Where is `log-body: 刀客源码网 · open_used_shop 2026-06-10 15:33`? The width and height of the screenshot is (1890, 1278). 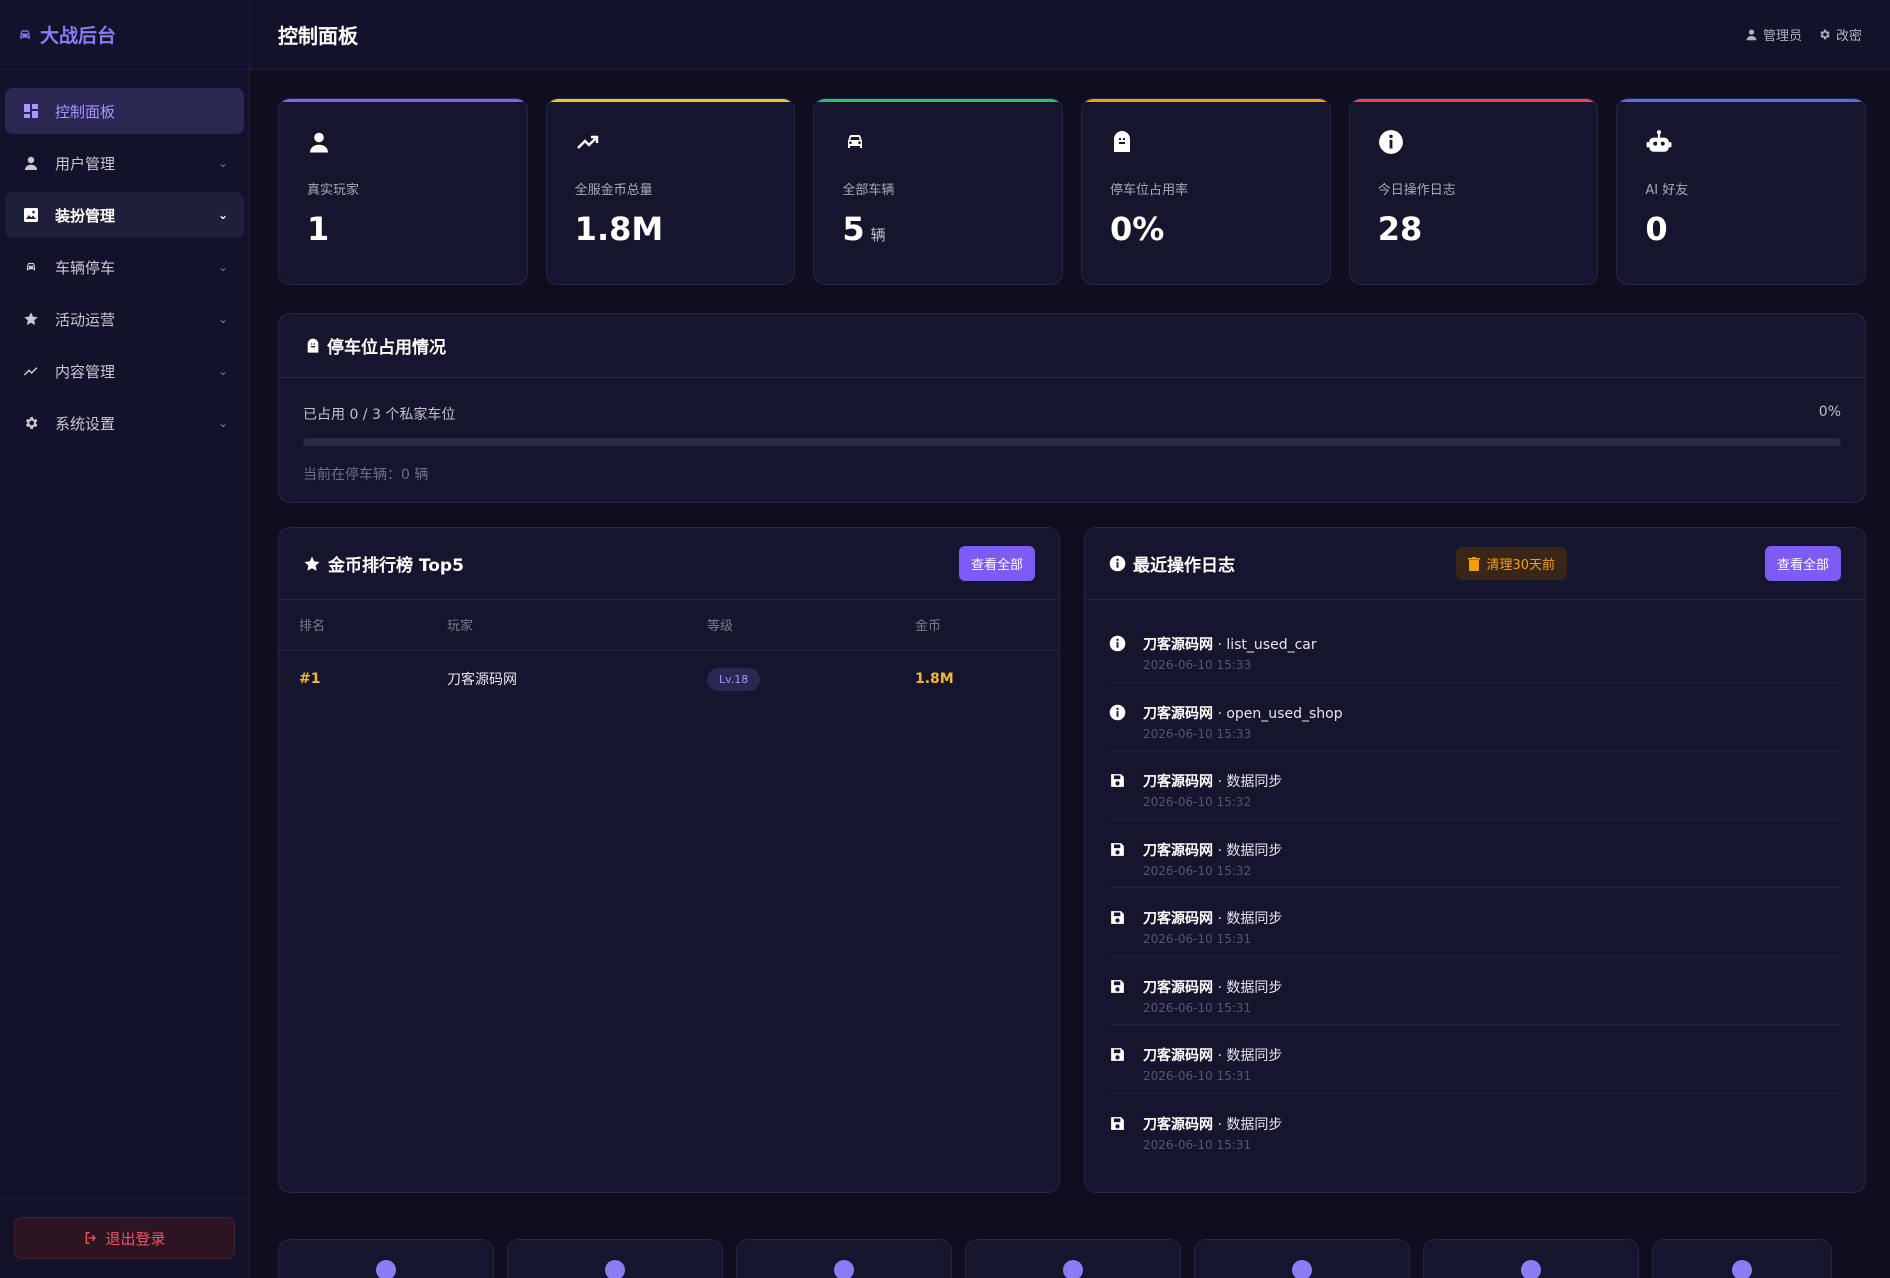
log-body: 刀客源码网 · open_used_shop 2026-06-10 15:33 is located at coordinates (1243, 722).